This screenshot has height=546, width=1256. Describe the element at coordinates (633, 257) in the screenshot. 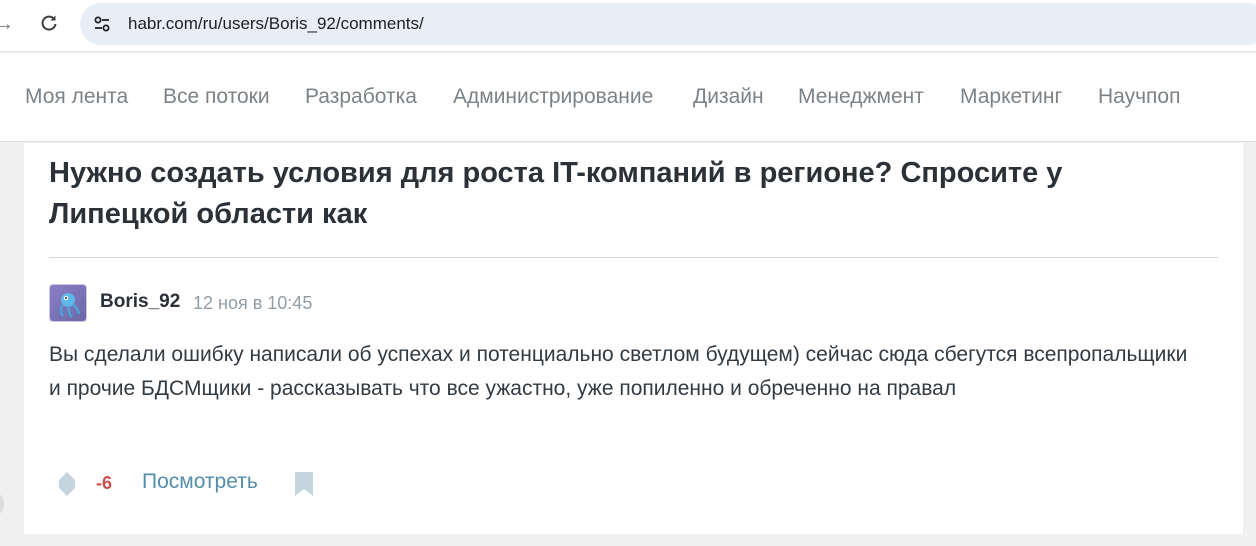

I see `divider` at that location.